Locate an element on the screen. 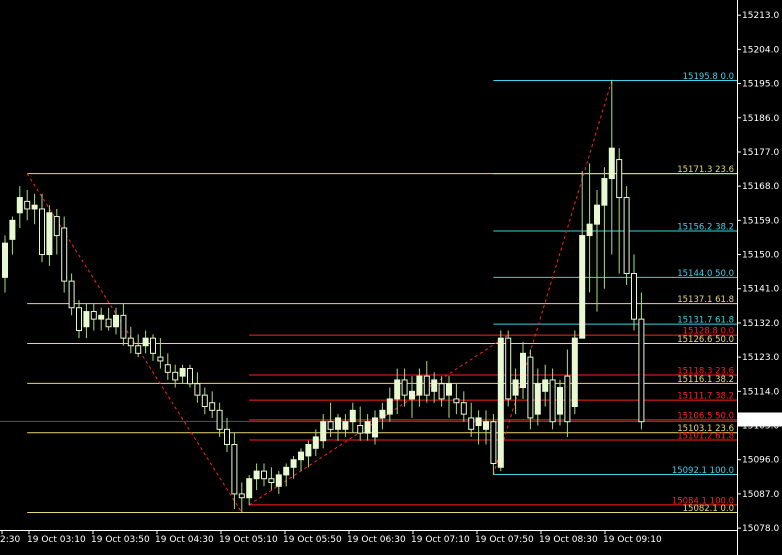  price-tick-label: 15204.0 is located at coordinates (760, 50).